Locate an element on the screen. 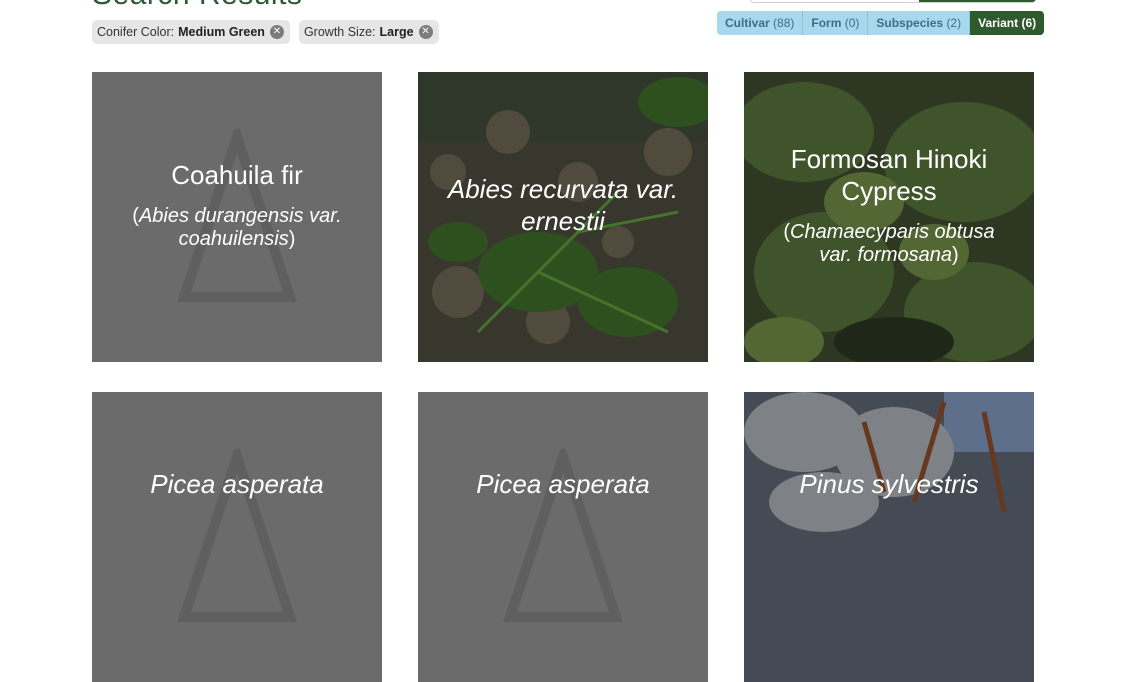  tab-label: Variant is located at coordinates (998, 23).